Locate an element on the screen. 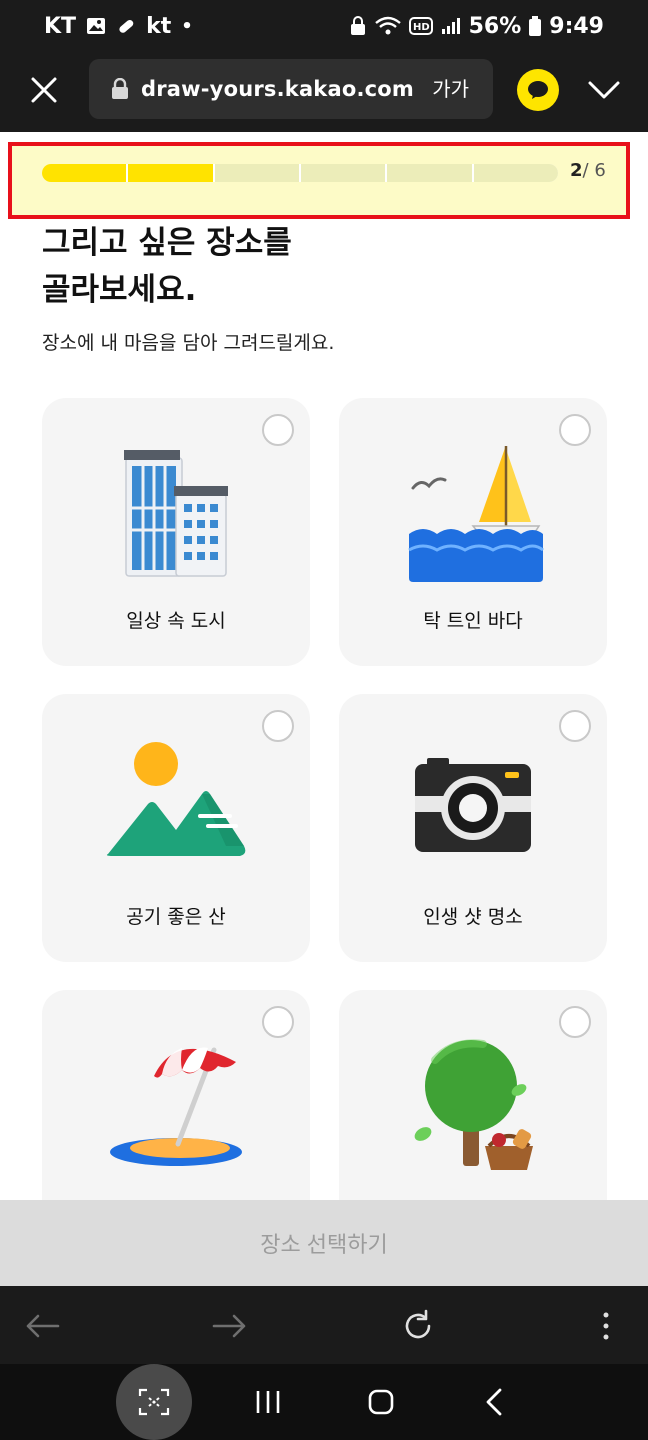 This screenshot has width=648, height=1440. lock-icon is located at coordinates (120, 88).